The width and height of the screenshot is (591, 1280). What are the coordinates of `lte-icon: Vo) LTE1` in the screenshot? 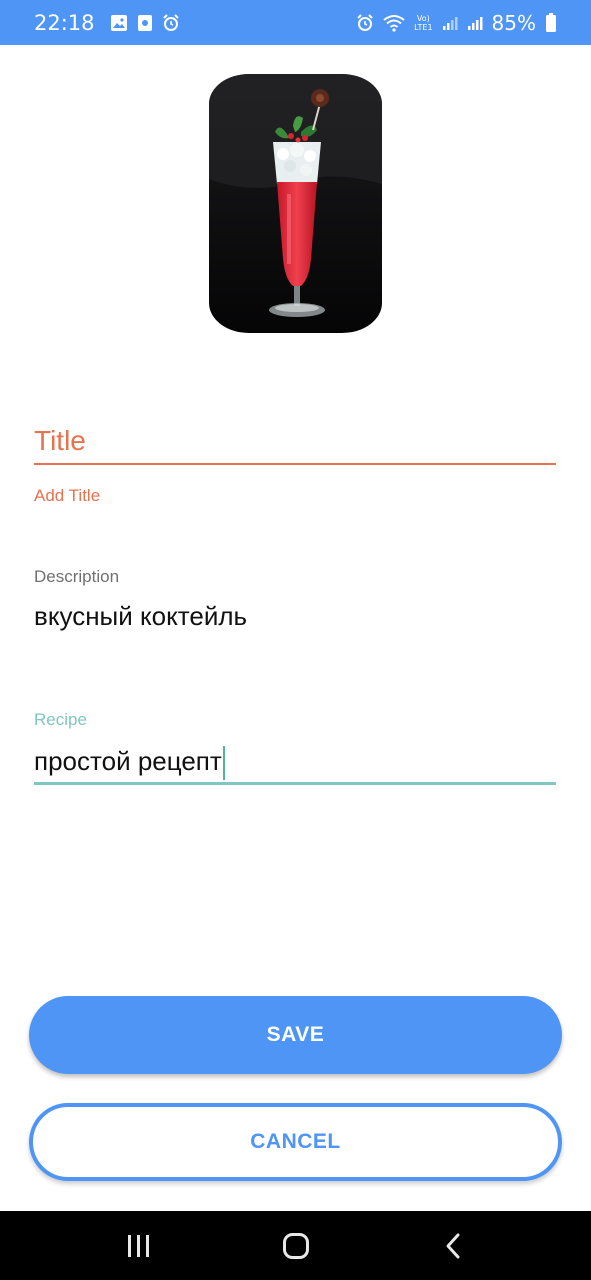 It's located at (423, 22).